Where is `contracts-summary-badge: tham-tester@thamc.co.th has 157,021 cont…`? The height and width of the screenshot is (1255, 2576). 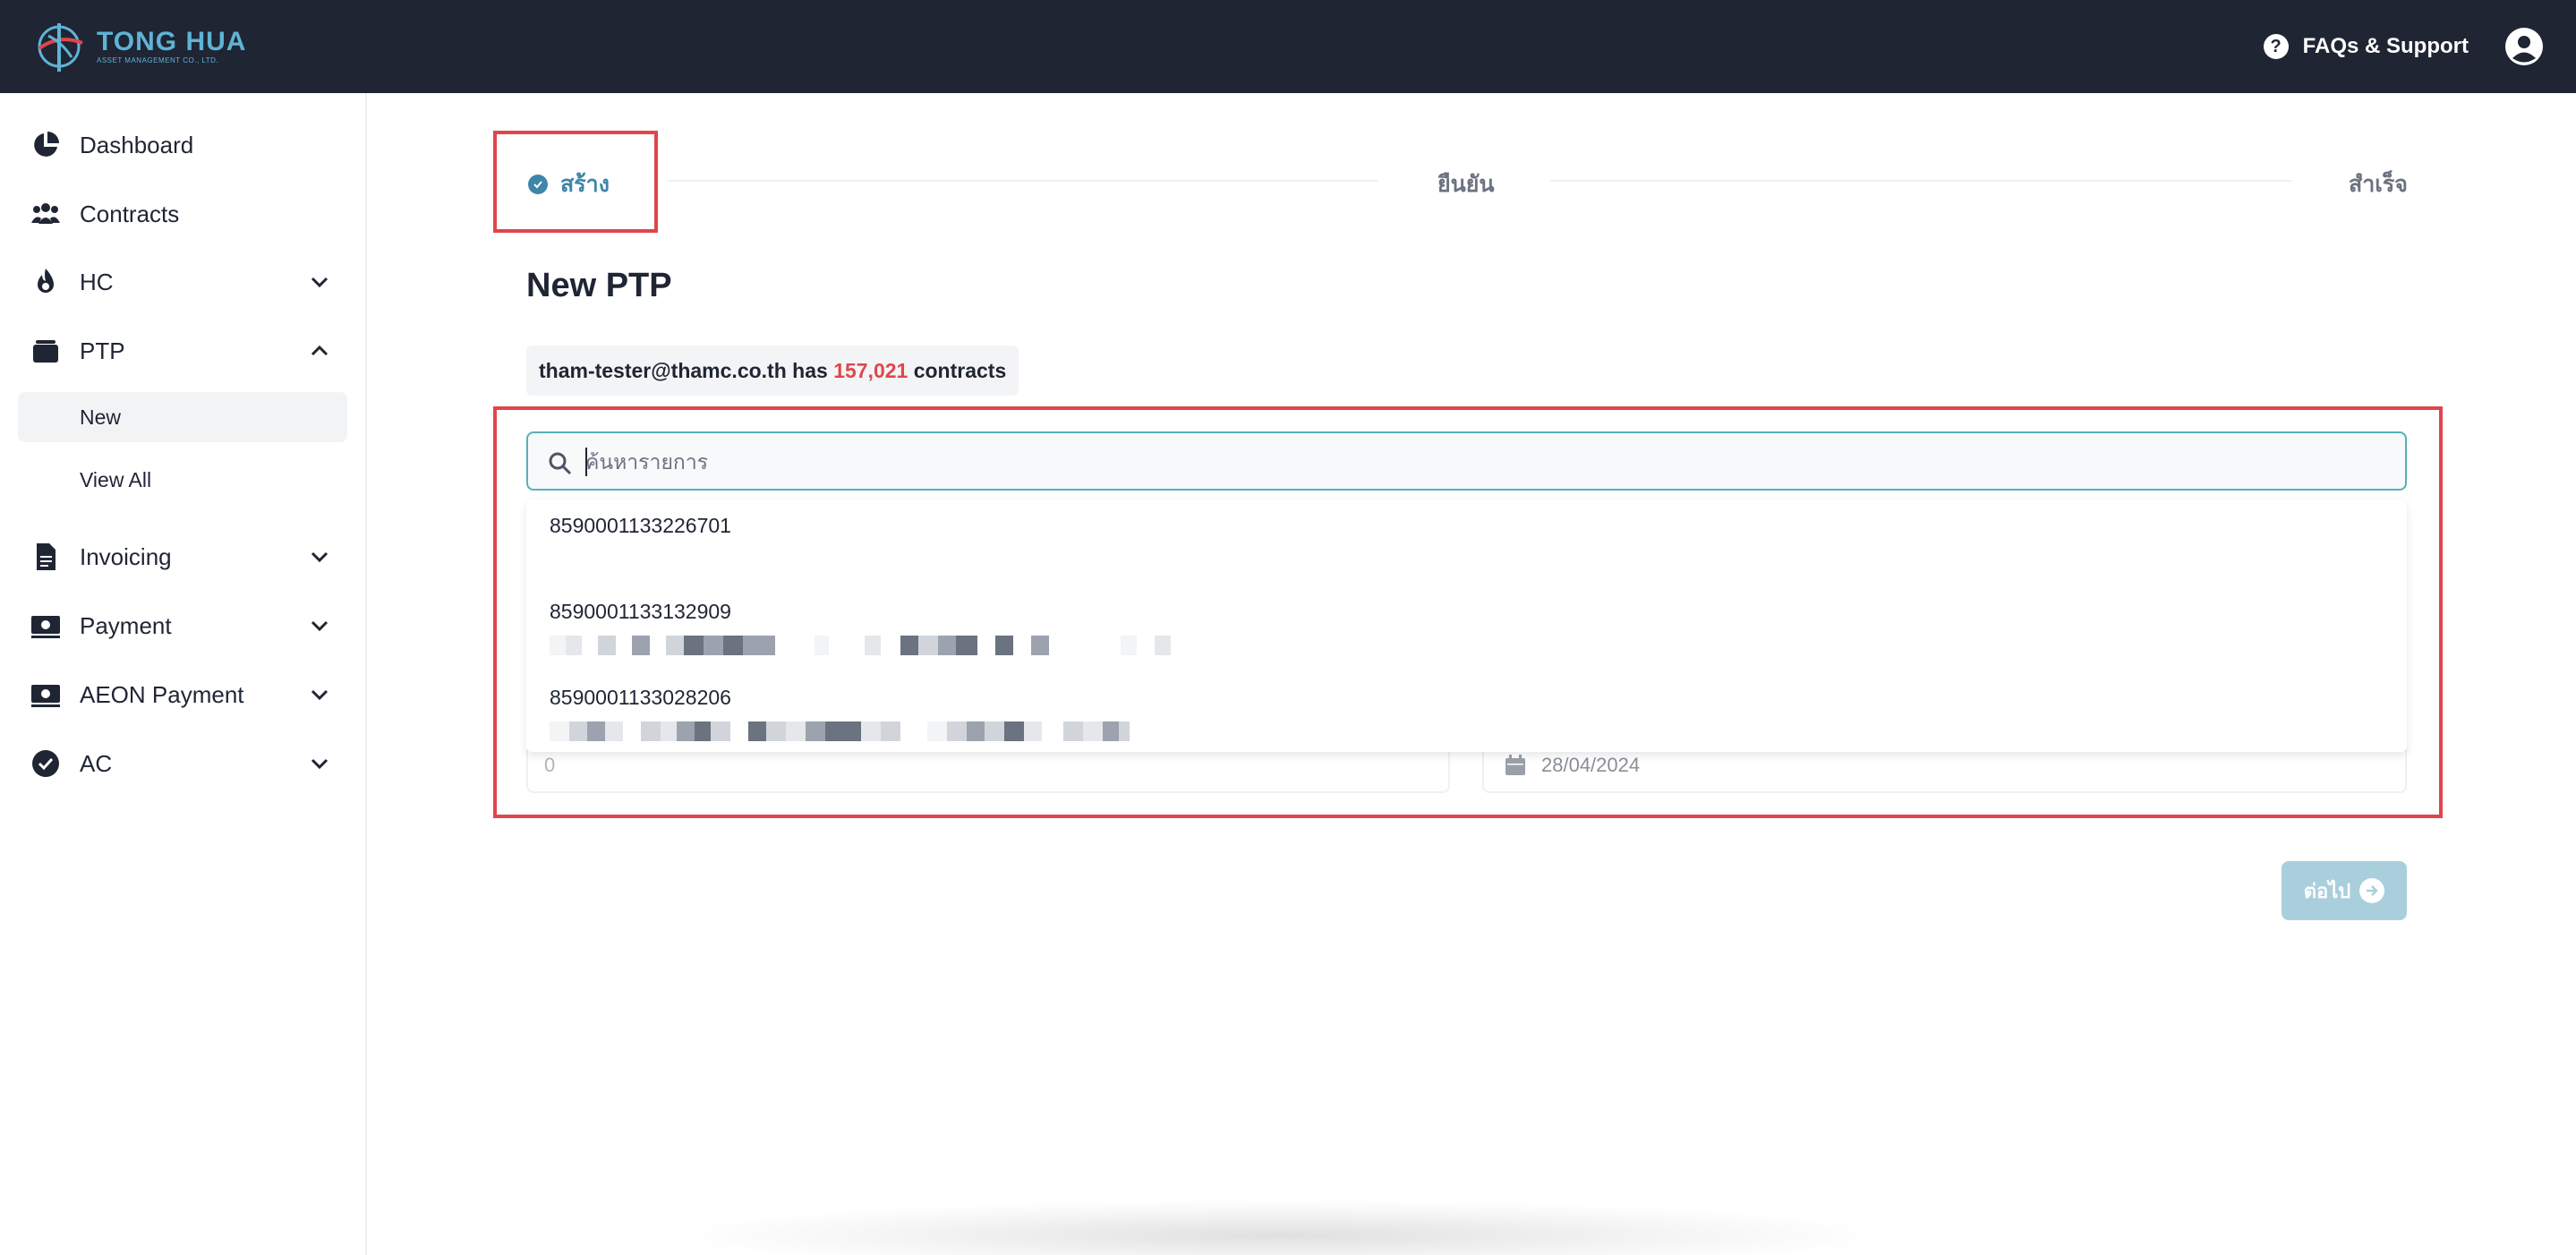 contracts-summary-badge: tham-tester@thamc.co.th has 157,021 cont… is located at coordinates (772, 371).